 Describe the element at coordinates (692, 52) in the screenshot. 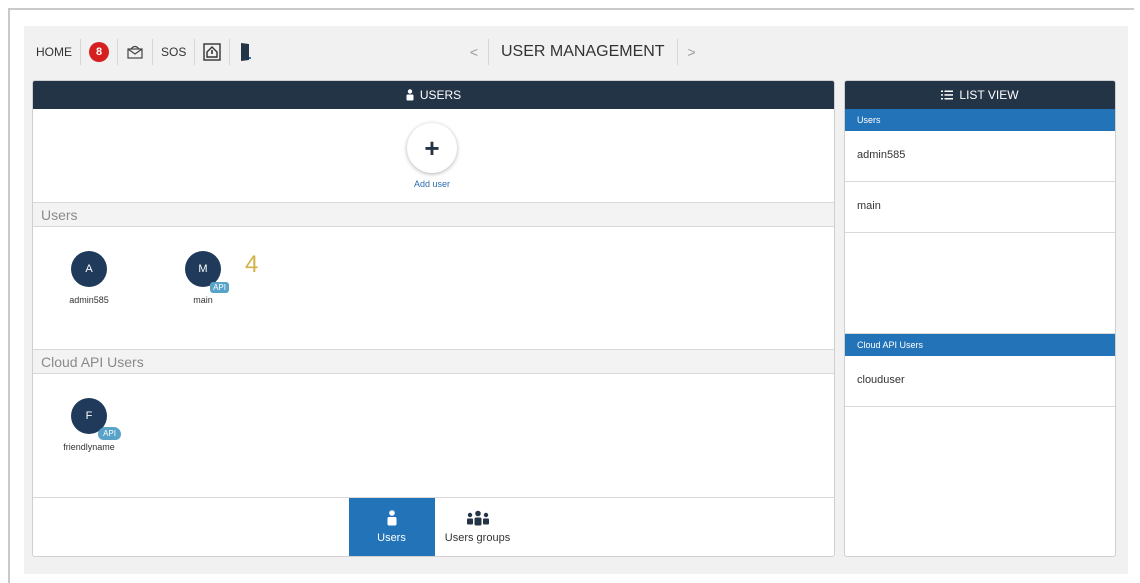

I see `next-page-arrow: >` at that location.